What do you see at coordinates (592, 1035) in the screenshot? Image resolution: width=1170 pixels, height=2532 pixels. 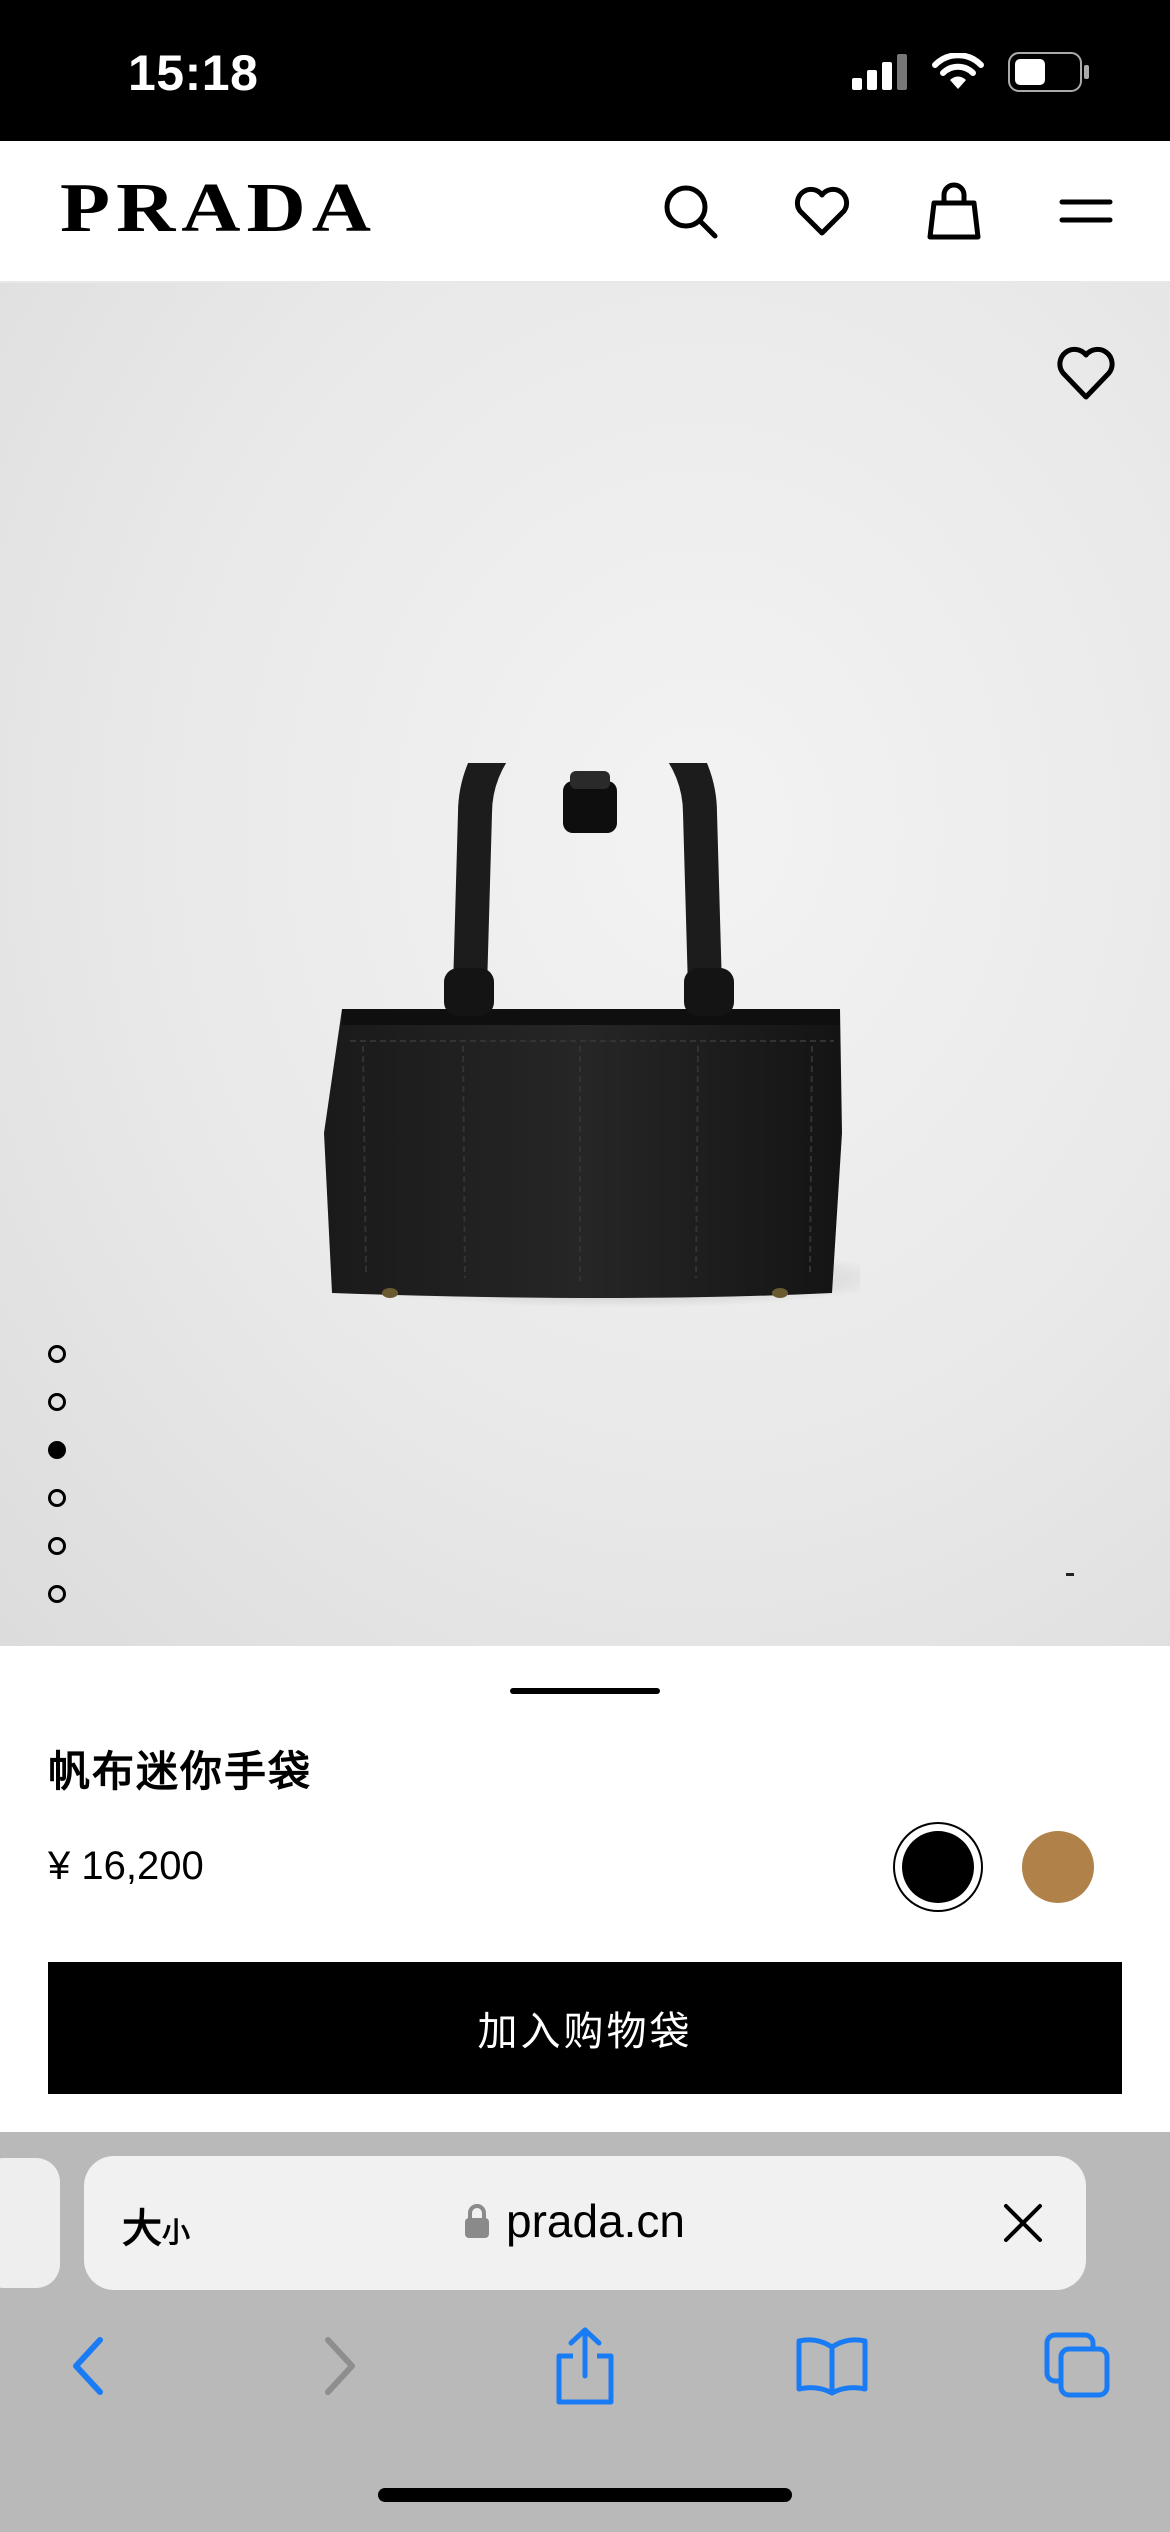 I see `product-image-bag` at bounding box center [592, 1035].